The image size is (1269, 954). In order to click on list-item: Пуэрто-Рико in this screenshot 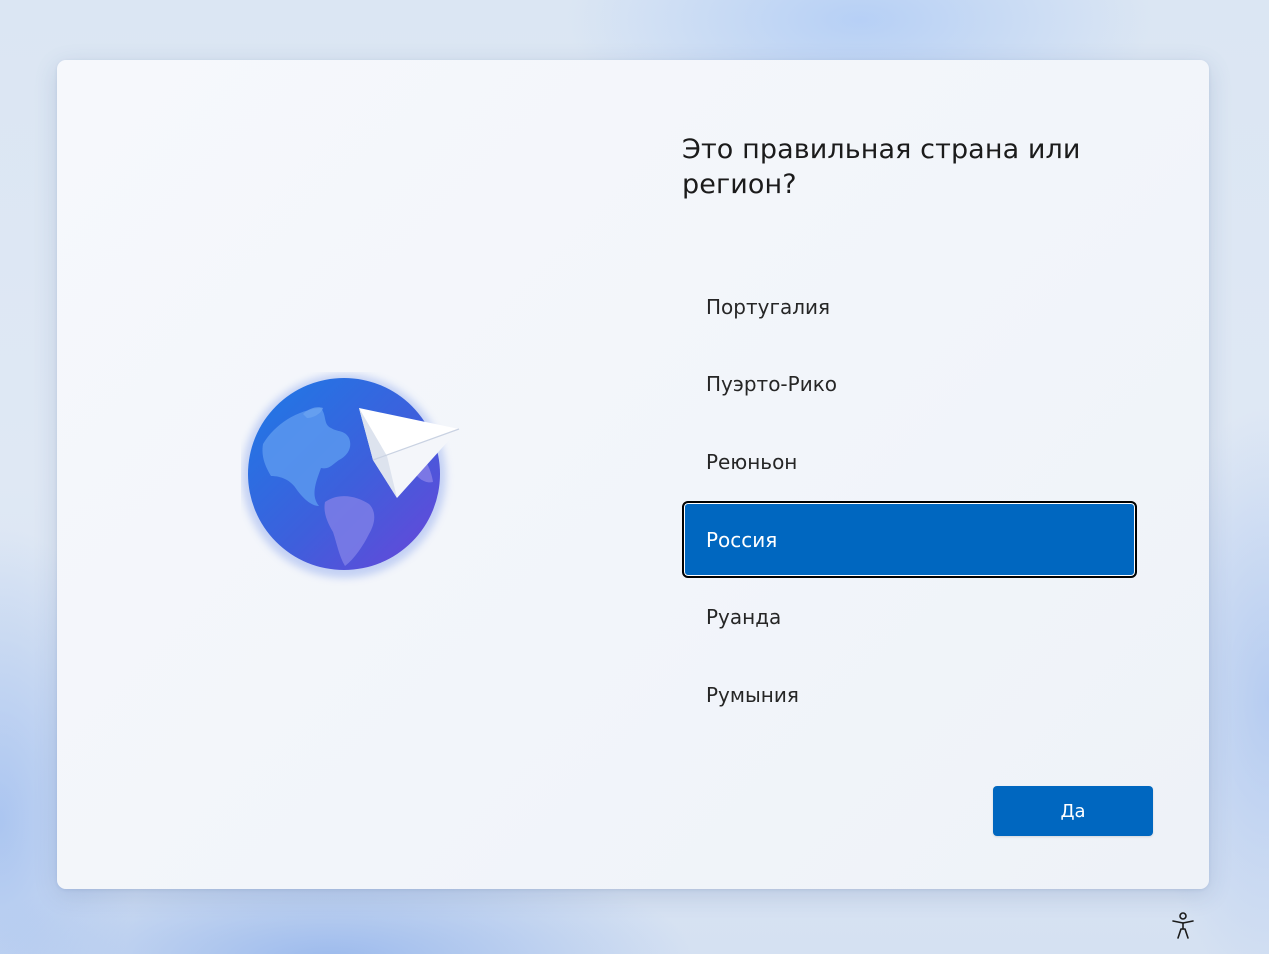, I will do `click(909, 385)`.